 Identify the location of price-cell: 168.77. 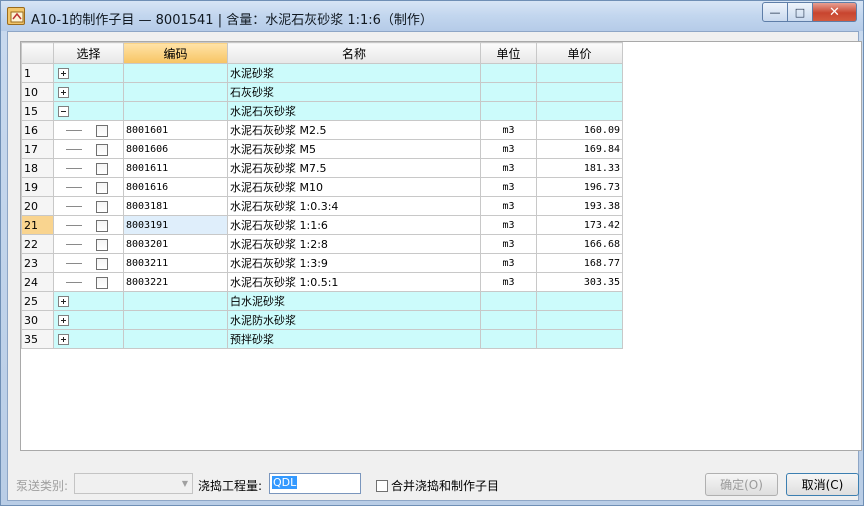
(579, 263).